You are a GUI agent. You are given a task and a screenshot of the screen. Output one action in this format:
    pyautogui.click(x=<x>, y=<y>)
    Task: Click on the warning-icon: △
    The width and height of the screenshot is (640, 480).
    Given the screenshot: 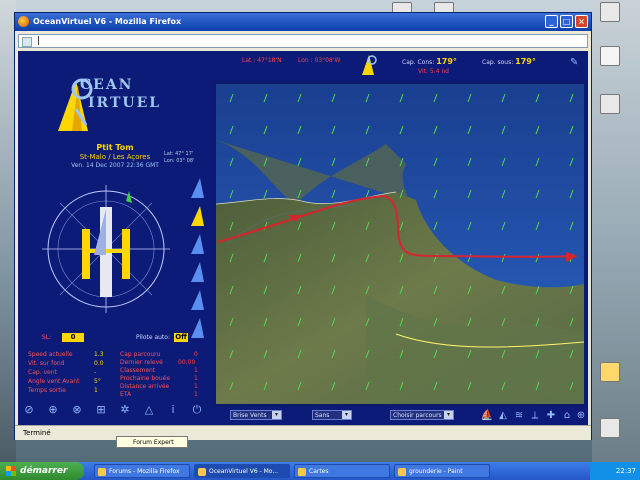 What is the action you would take?
    pyautogui.click(x=149, y=410)
    